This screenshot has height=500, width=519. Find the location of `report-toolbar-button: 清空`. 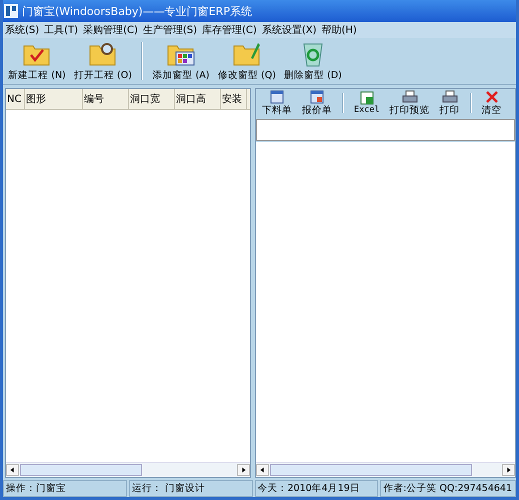

report-toolbar-button: 清空 is located at coordinates (492, 103).